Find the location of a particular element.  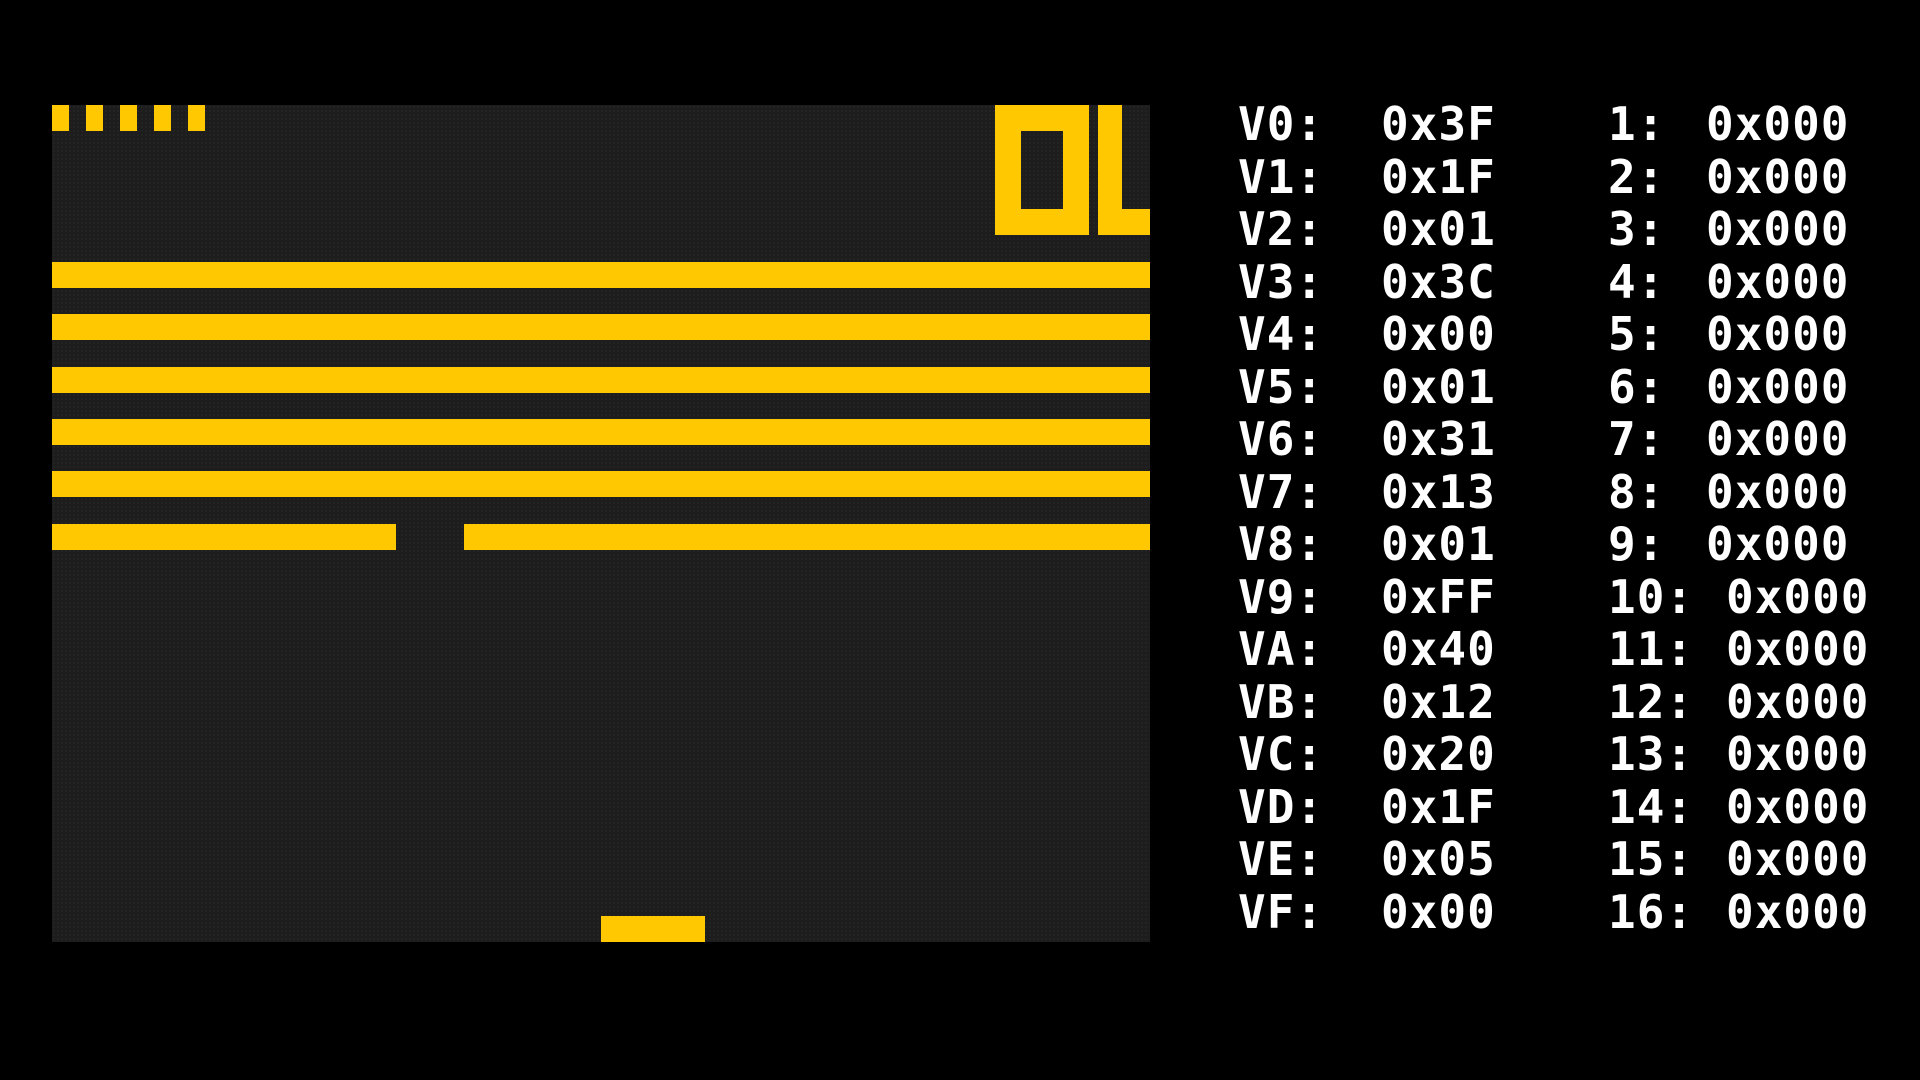

stack-row: 12: 0x000 is located at coordinates (1753, 702).